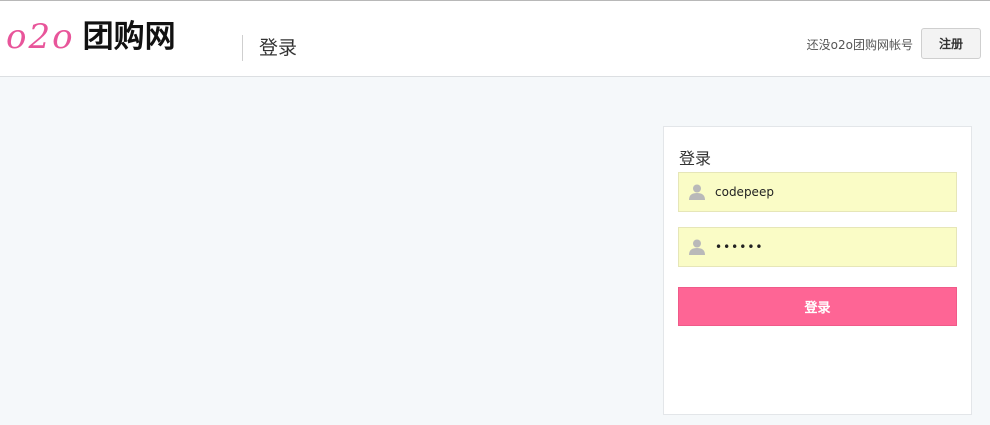 The image size is (990, 425). Describe the element at coordinates (129, 36) in the screenshot. I see `logo-text: 团购网` at that location.